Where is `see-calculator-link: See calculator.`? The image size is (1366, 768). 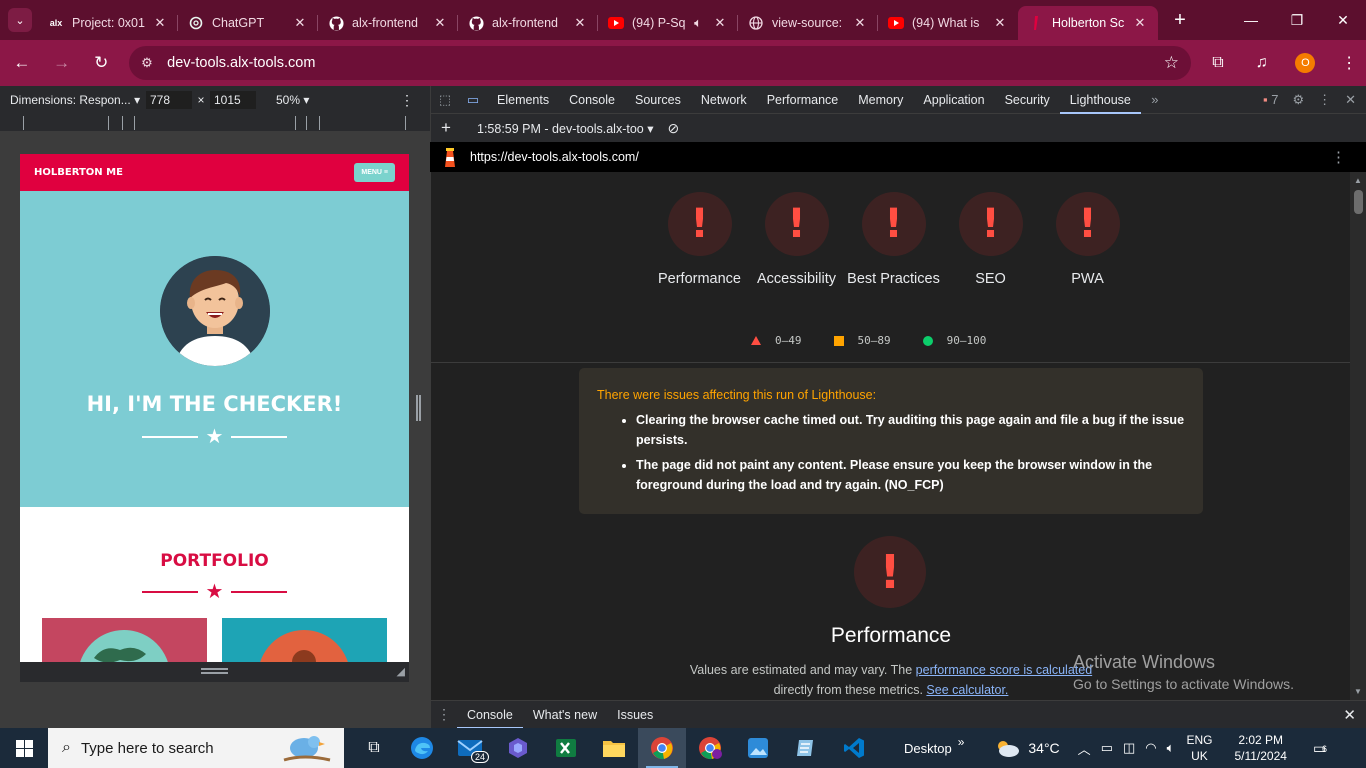
see-calculator-link: See calculator. is located at coordinates (967, 690).